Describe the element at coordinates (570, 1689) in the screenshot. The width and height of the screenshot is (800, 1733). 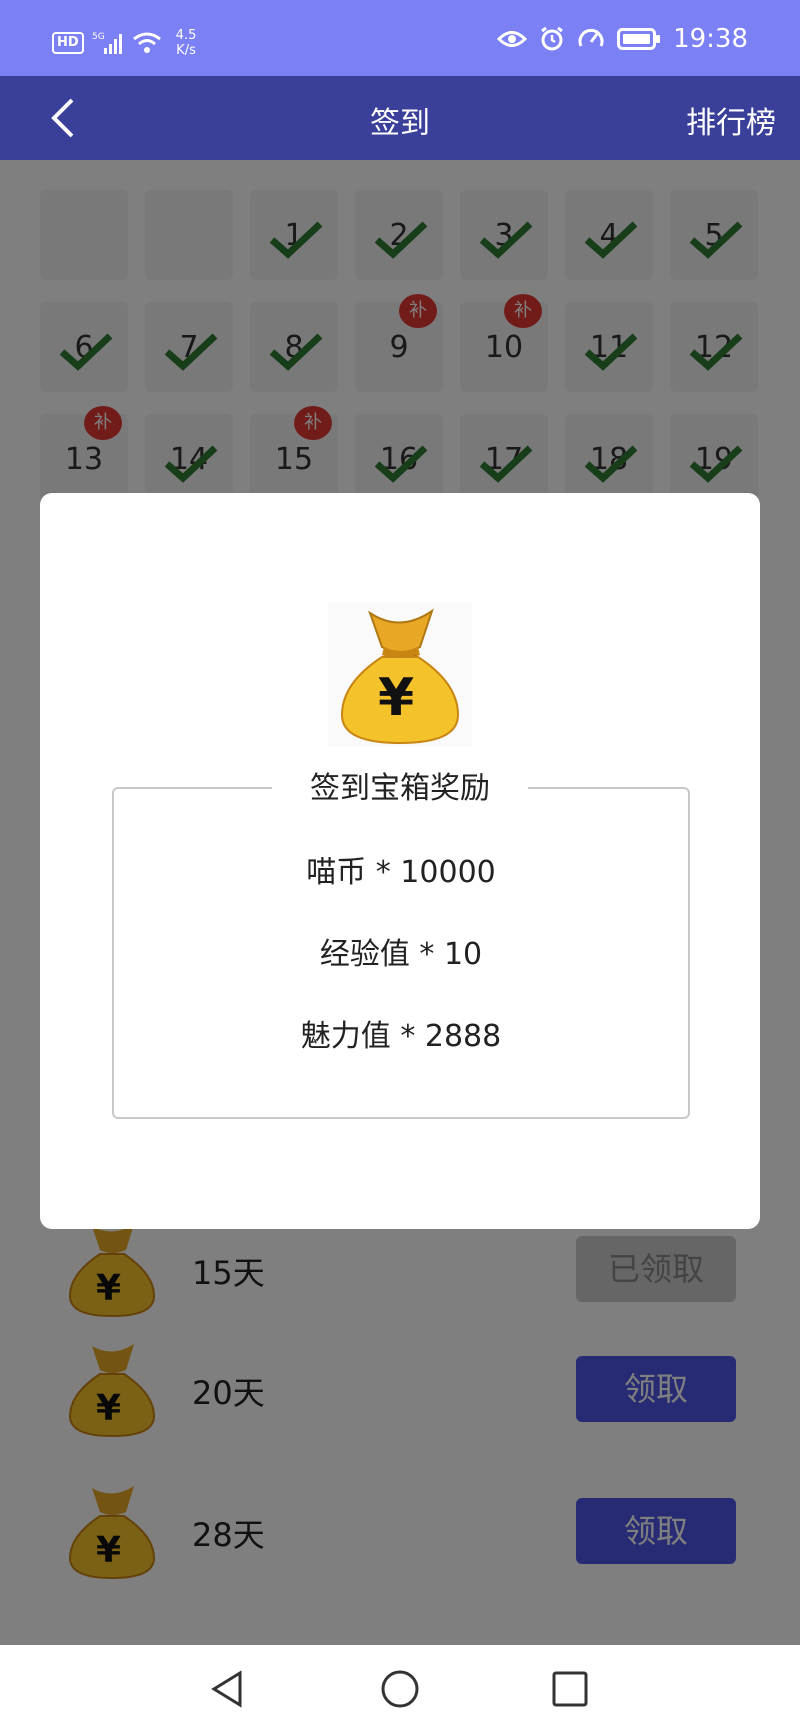
I see `nav-recents-icon` at that location.